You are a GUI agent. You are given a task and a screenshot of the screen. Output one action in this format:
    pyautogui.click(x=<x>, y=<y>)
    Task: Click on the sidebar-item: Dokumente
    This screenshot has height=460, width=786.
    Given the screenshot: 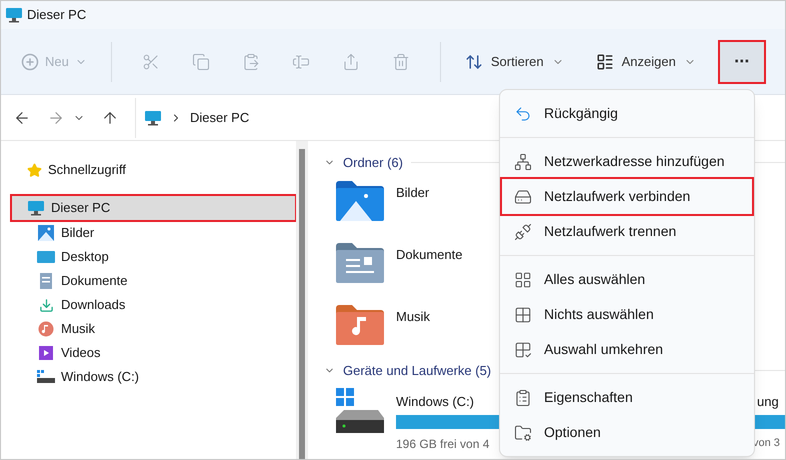 What is the action you would take?
    pyautogui.click(x=148, y=281)
    